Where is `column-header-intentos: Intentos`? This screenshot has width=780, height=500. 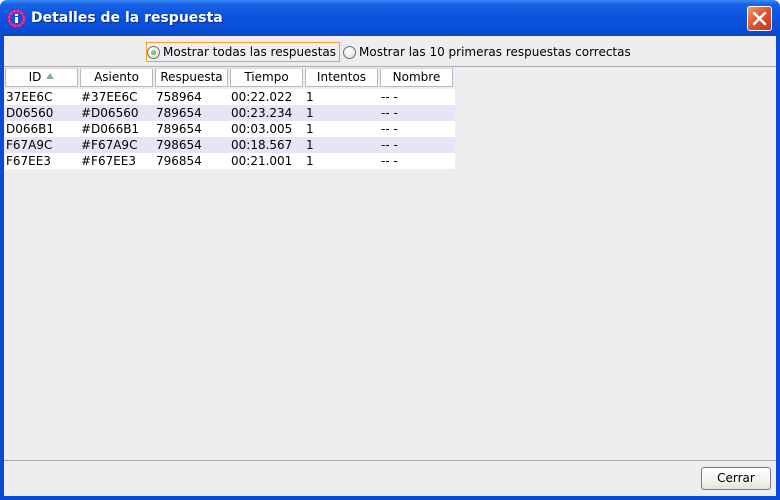
column-header-intentos: Intentos is located at coordinates (341, 77).